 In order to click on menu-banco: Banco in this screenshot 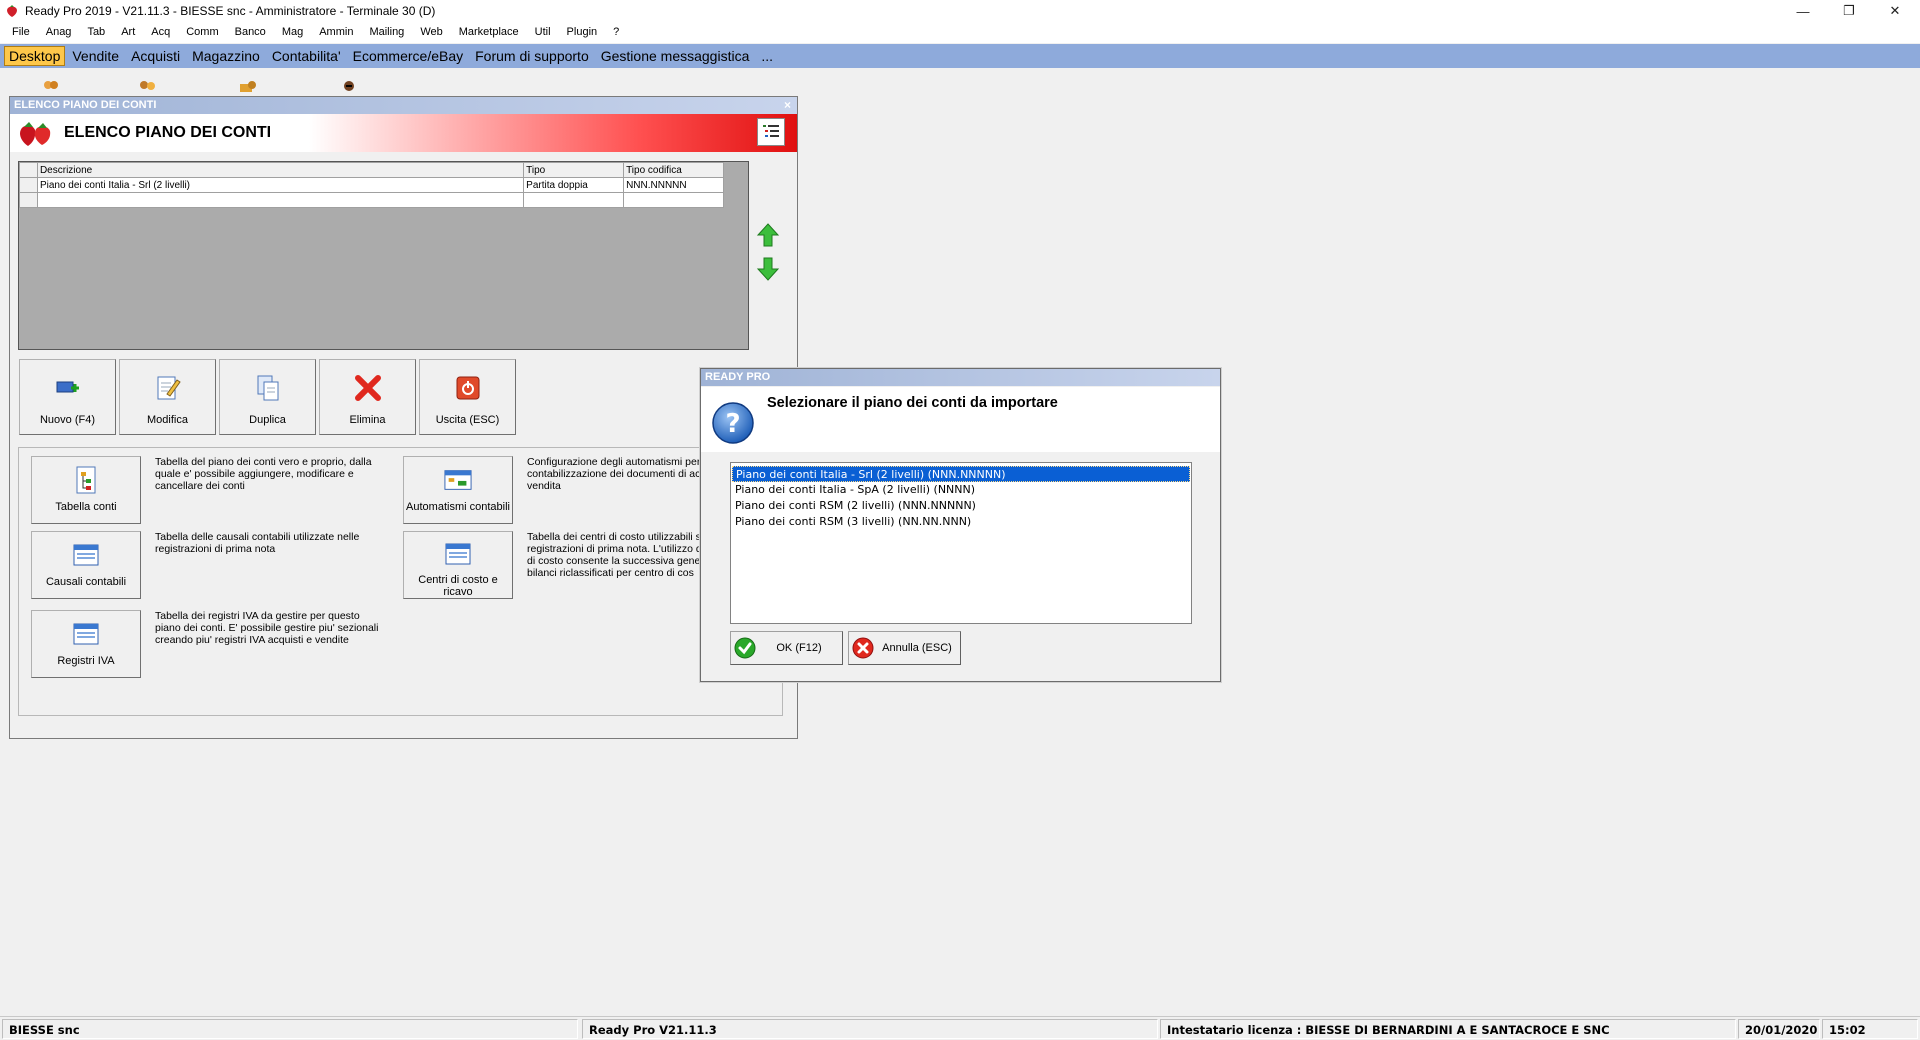, I will do `click(250, 32)`.